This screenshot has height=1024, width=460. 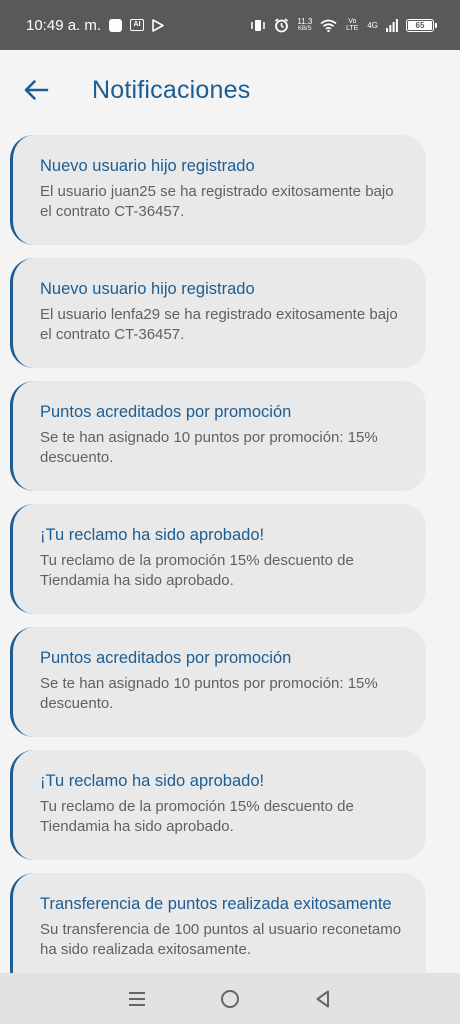 I want to click on network-speed-value: 11.3, so click(x=305, y=21).